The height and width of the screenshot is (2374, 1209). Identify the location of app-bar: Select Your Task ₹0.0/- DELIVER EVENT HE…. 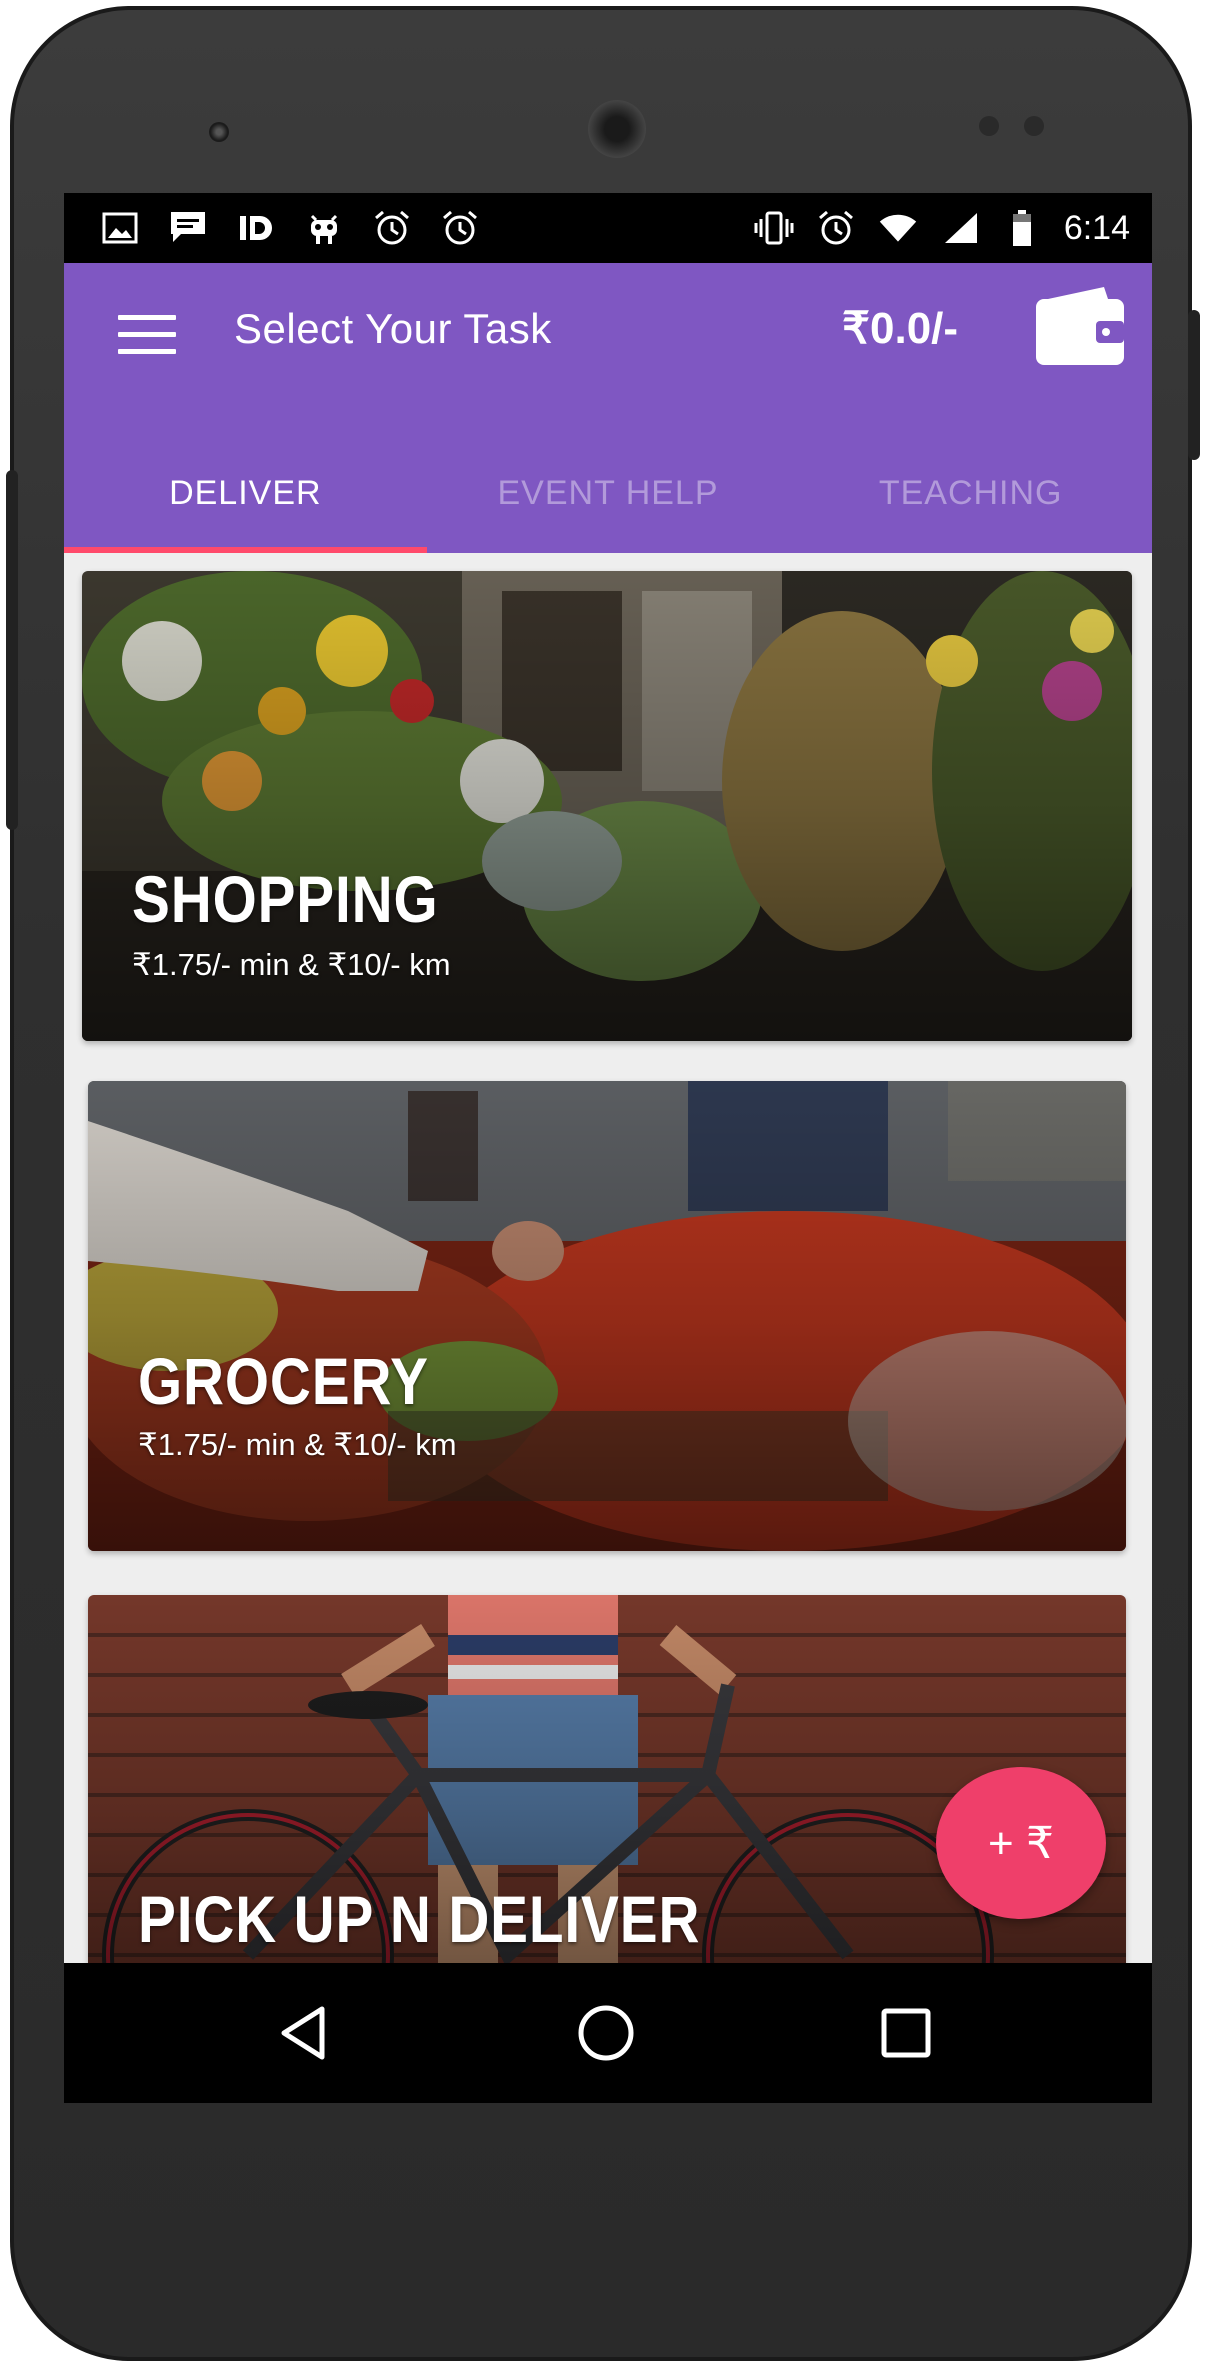
(608, 408).